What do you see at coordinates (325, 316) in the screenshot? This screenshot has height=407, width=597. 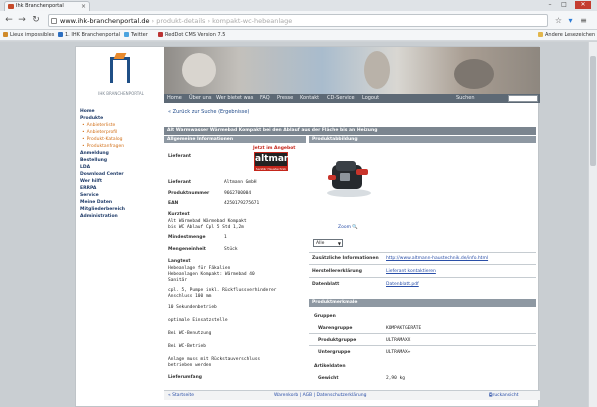 I see `feature-group-heading: Gruppen` at bounding box center [325, 316].